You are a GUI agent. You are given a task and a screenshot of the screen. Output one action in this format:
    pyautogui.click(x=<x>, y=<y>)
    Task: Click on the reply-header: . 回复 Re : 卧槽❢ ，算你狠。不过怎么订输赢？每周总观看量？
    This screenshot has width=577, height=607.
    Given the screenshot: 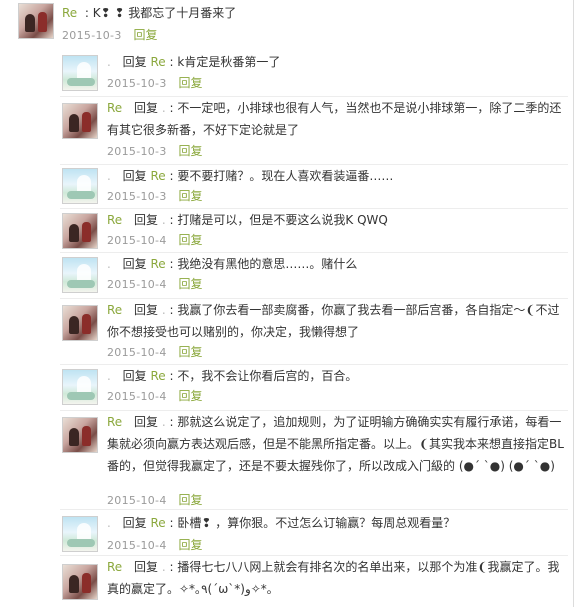 What is the action you would take?
    pyautogui.click(x=281, y=523)
    